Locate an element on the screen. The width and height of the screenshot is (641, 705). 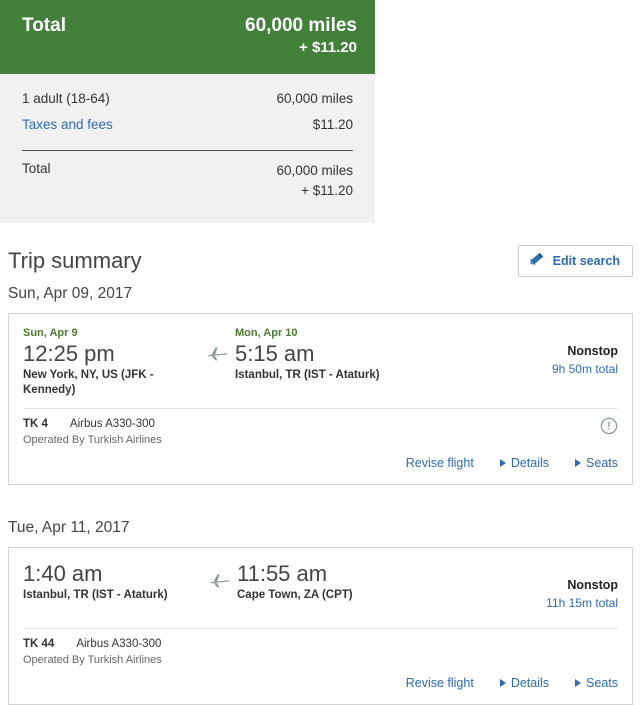
duration-label: 9h 50m total is located at coordinates (584, 369).